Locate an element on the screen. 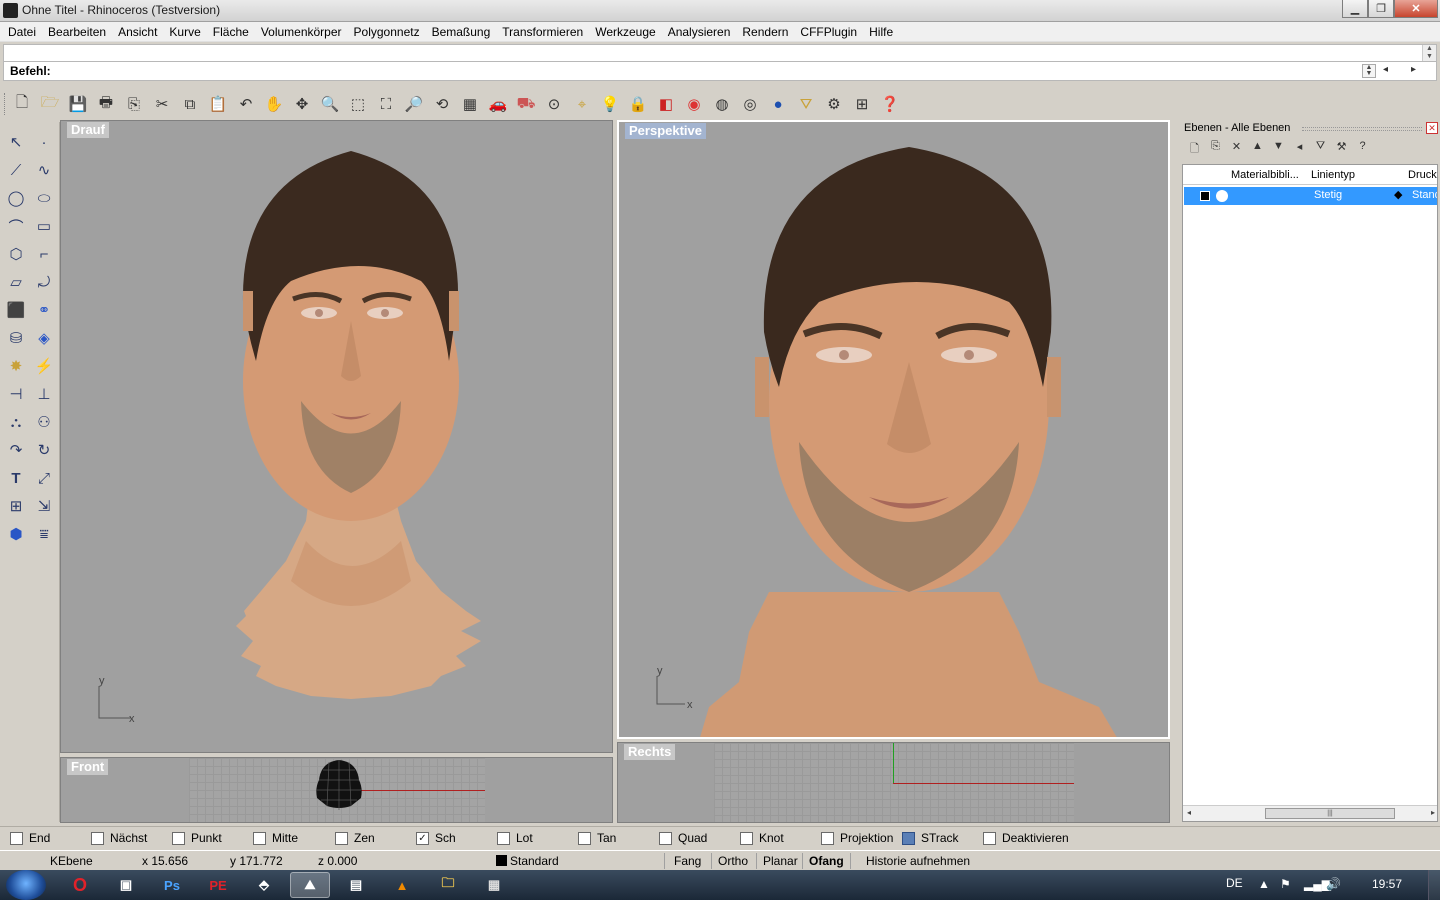 Image resolution: width=1440 pixels, height=900 pixels. panel-grip is located at coordinates (1362, 129).